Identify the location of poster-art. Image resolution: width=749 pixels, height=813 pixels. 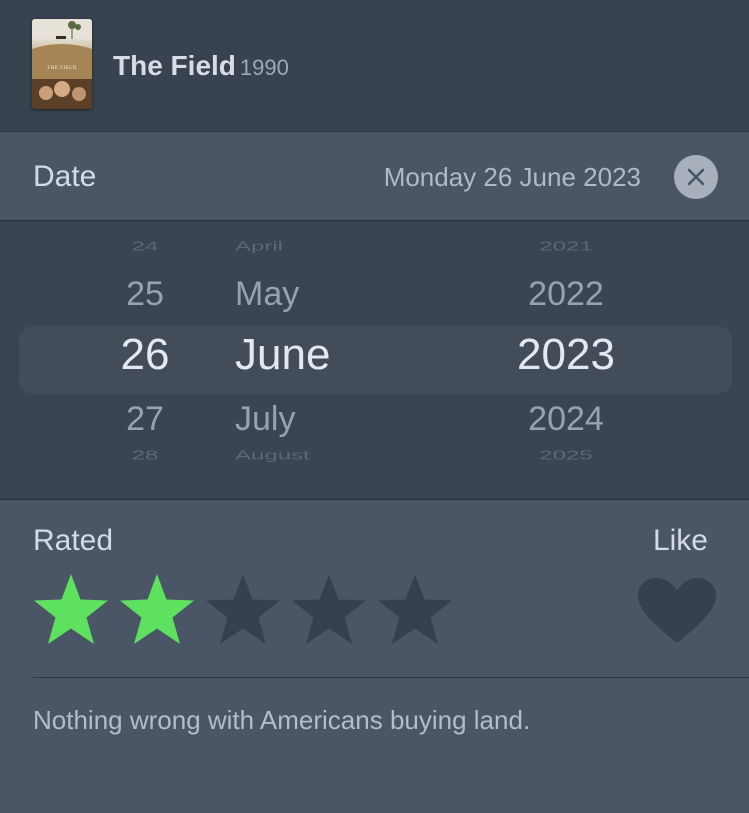
(62, 64).